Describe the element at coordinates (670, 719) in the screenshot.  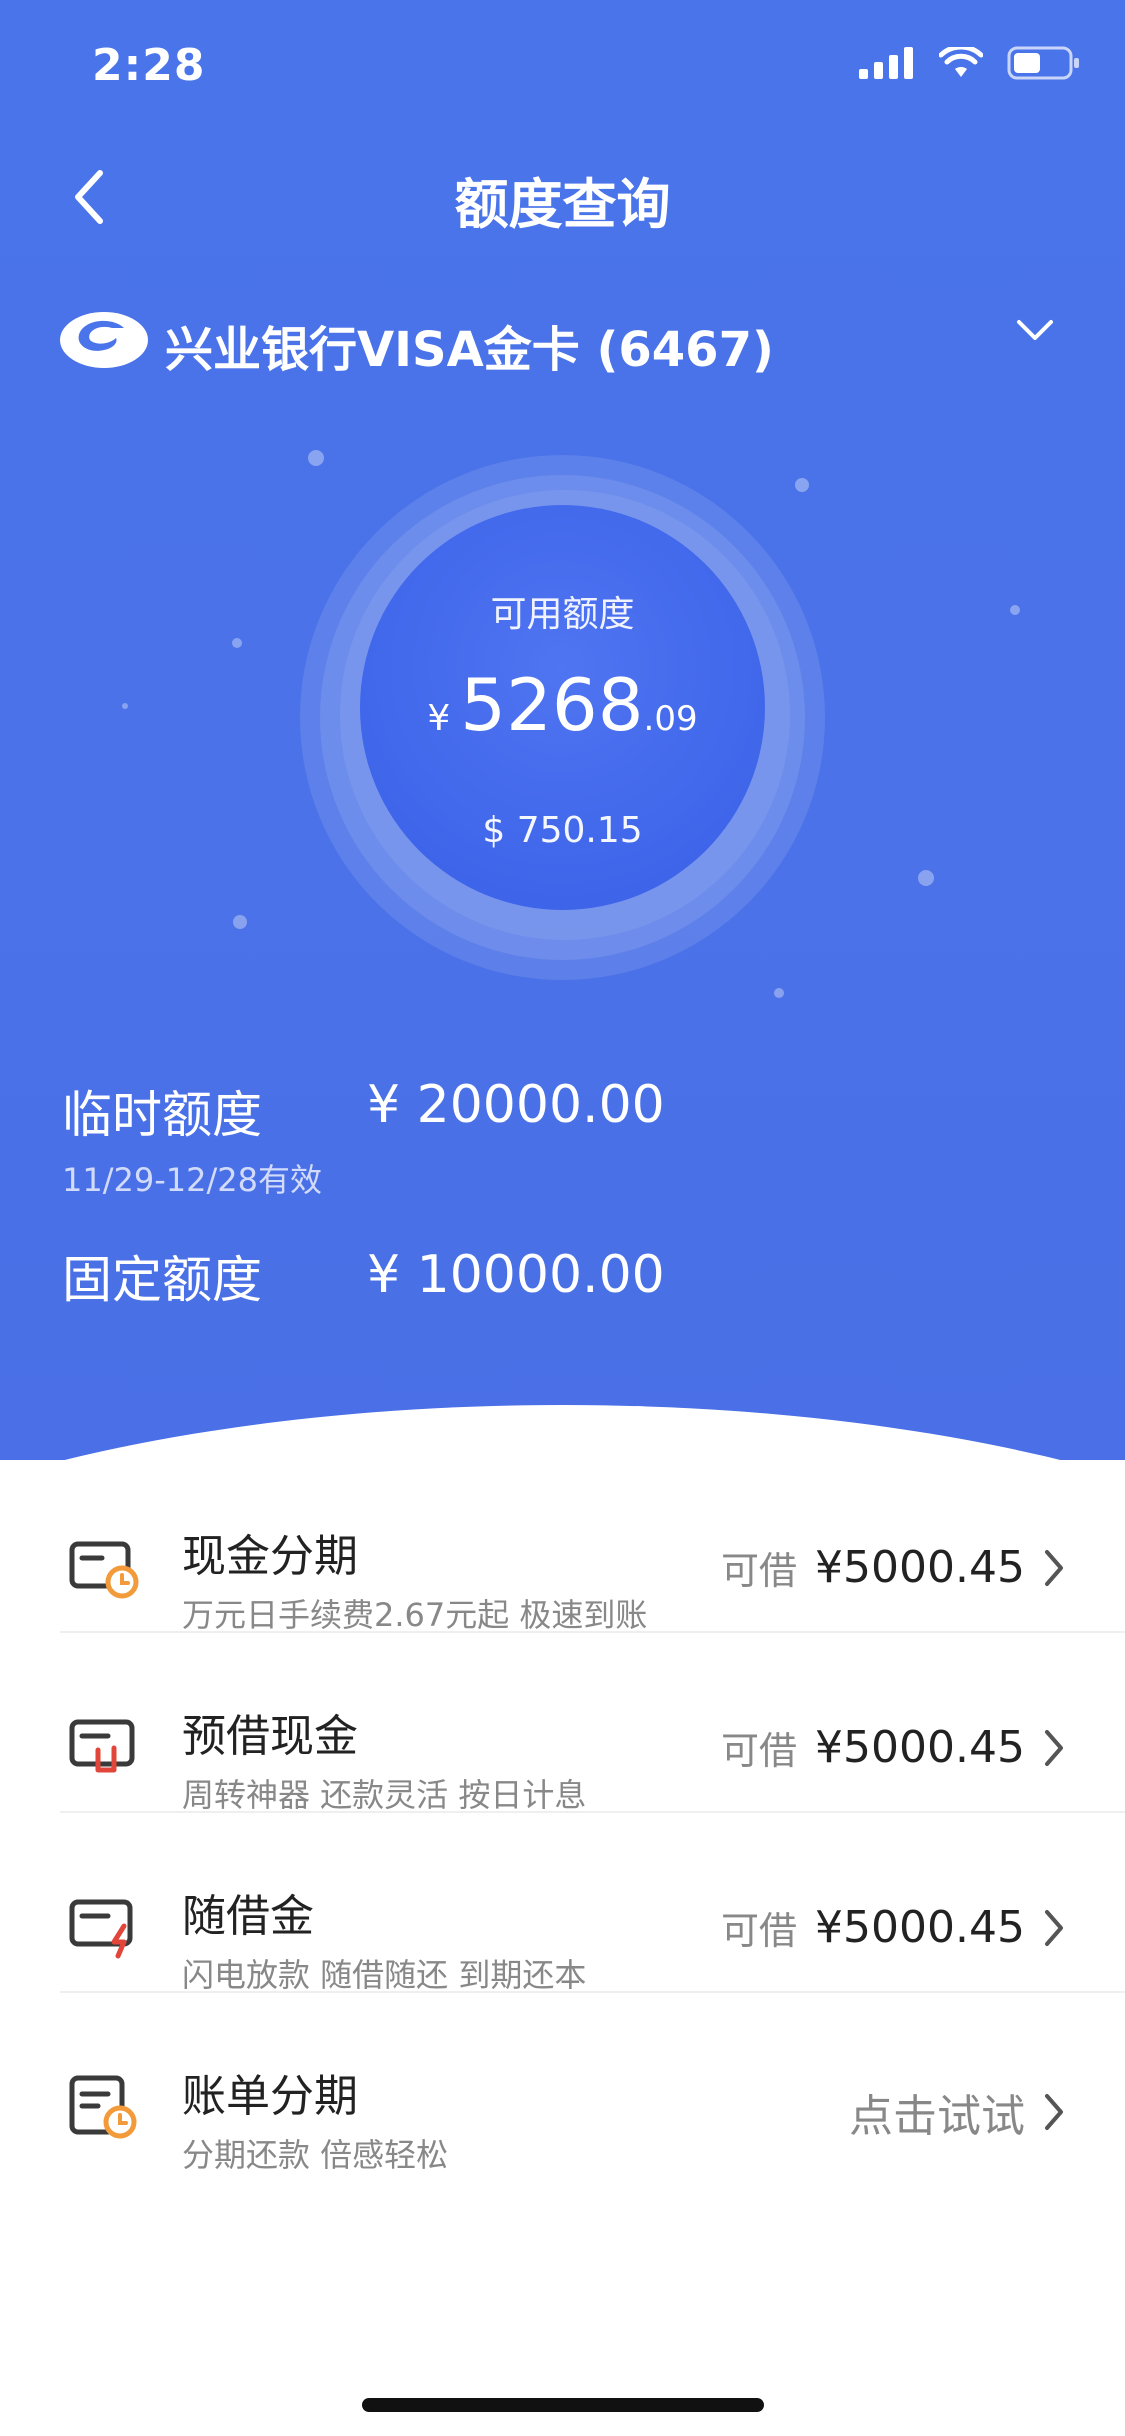
I see `available-decimal: .09` at that location.